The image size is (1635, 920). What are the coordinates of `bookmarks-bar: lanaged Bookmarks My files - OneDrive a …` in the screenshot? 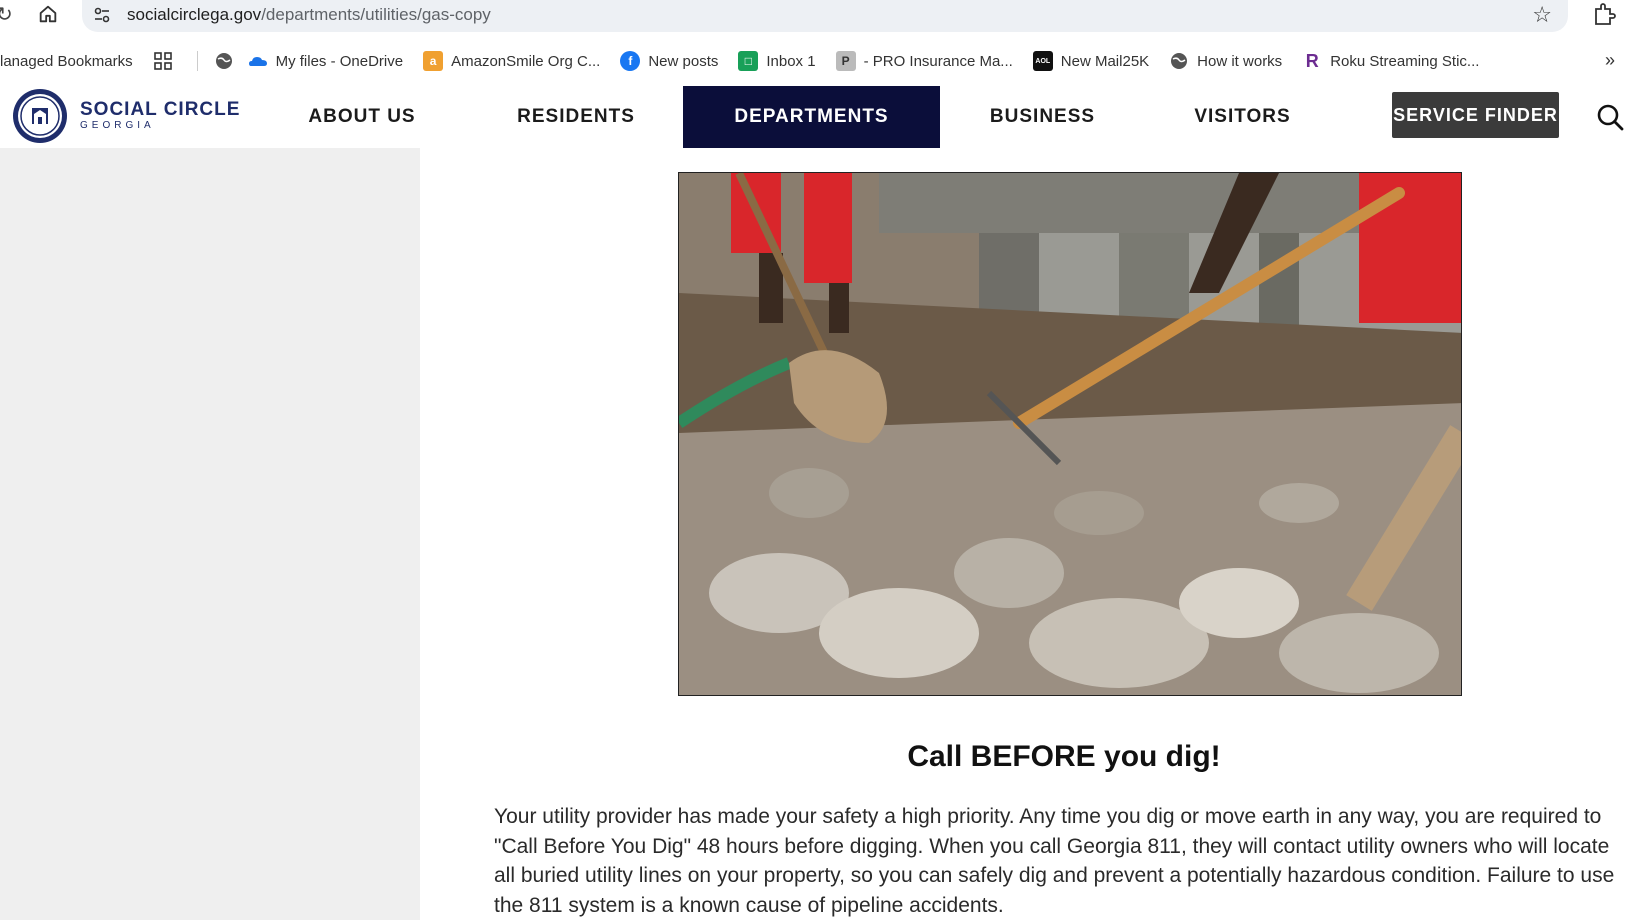 It's located at (817, 61).